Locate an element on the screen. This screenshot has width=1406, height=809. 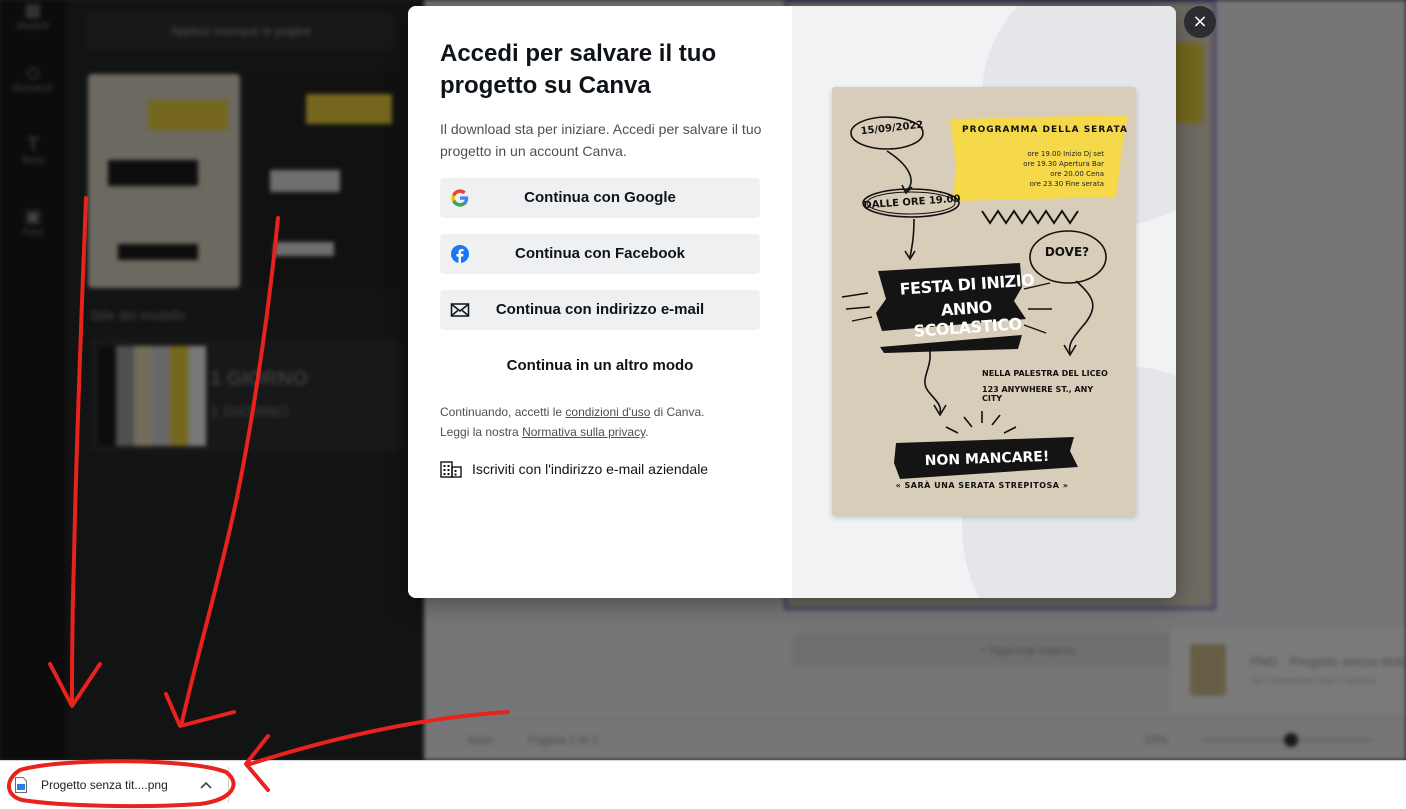
poster-place-line-1: NELLA PALESTRA DEL LICEO is located at coordinates (1045, 373).